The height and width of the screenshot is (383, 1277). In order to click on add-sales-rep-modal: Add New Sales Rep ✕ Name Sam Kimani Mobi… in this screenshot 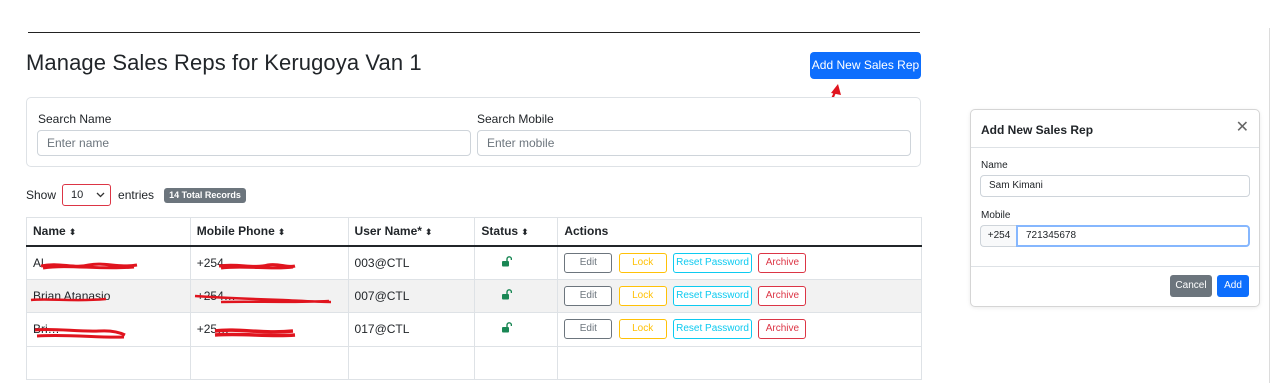, I will do `click(1115, 208)`.